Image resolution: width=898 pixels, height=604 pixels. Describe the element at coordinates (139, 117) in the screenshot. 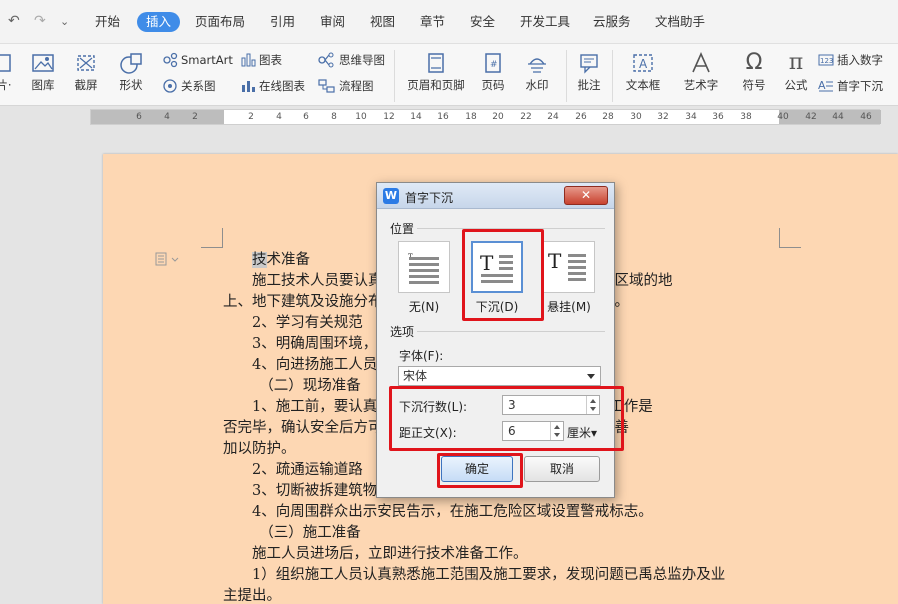

I see `ruler-tick: 6` at that location.